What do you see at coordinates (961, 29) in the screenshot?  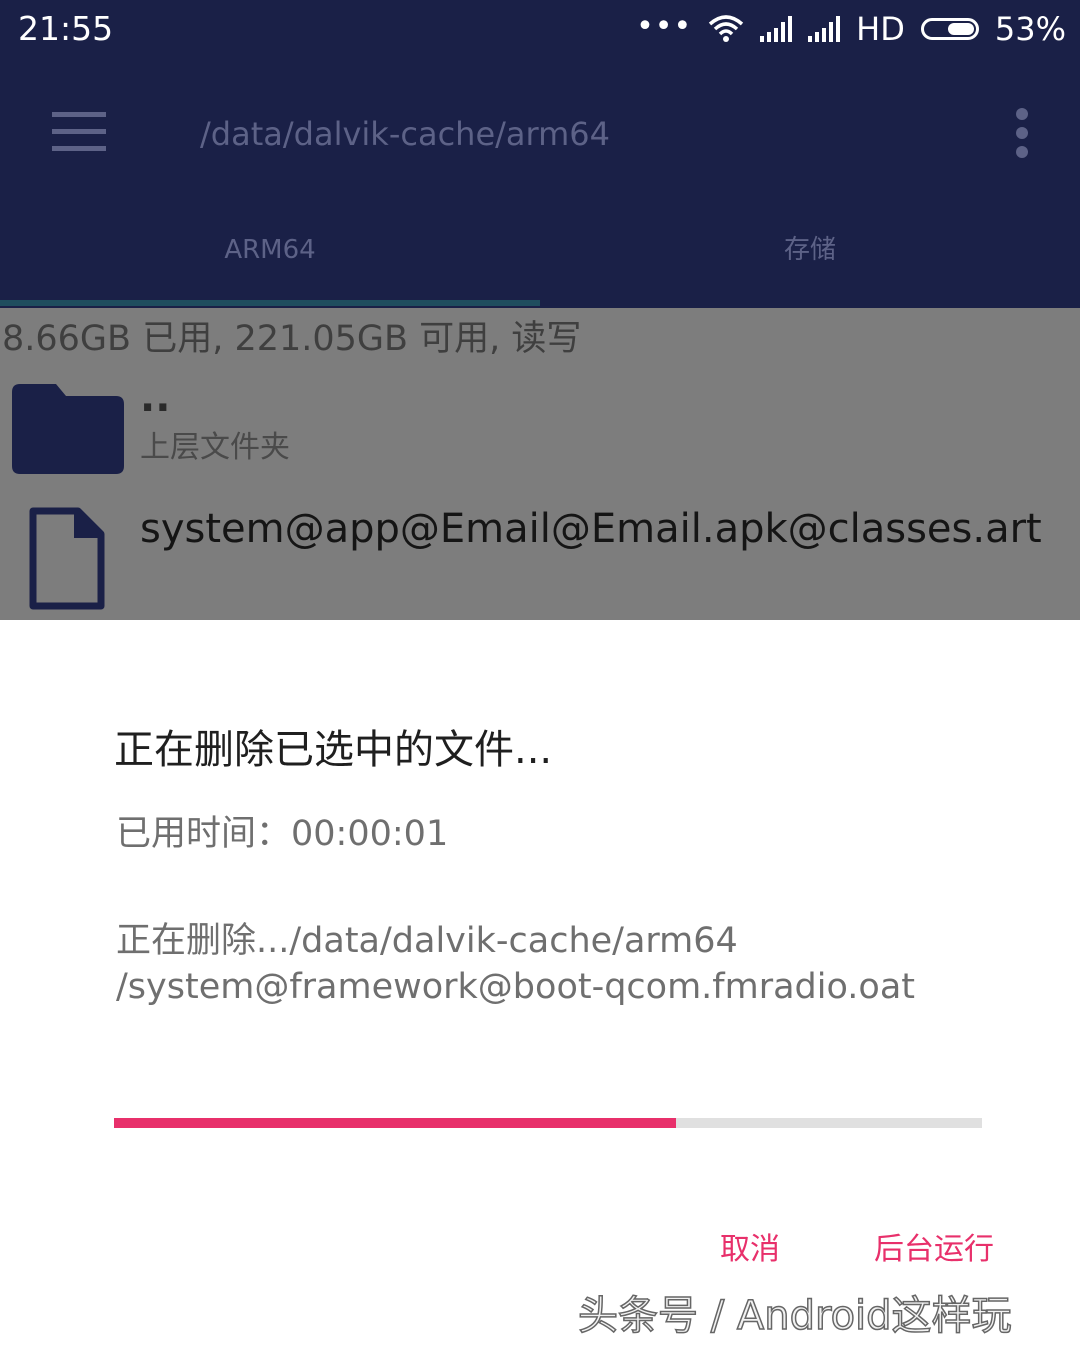 I see `battery-level` at bounding box center [961, 29].